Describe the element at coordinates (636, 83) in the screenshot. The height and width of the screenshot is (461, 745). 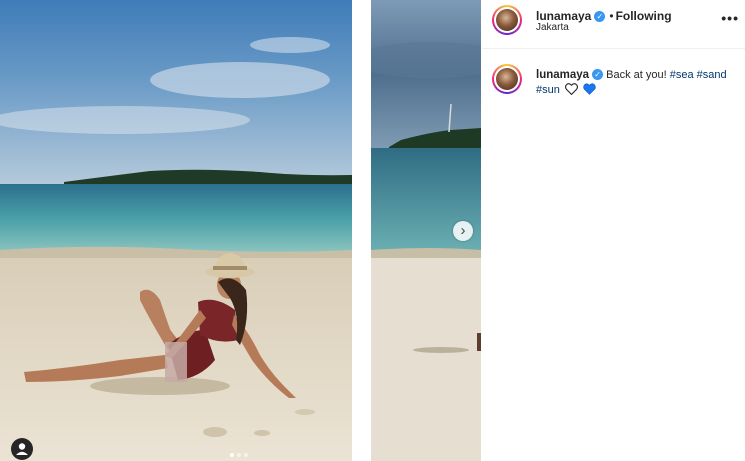
I see `post-caption: lunamaya ✓ Back at you! #sea #sand #sun` at that location.